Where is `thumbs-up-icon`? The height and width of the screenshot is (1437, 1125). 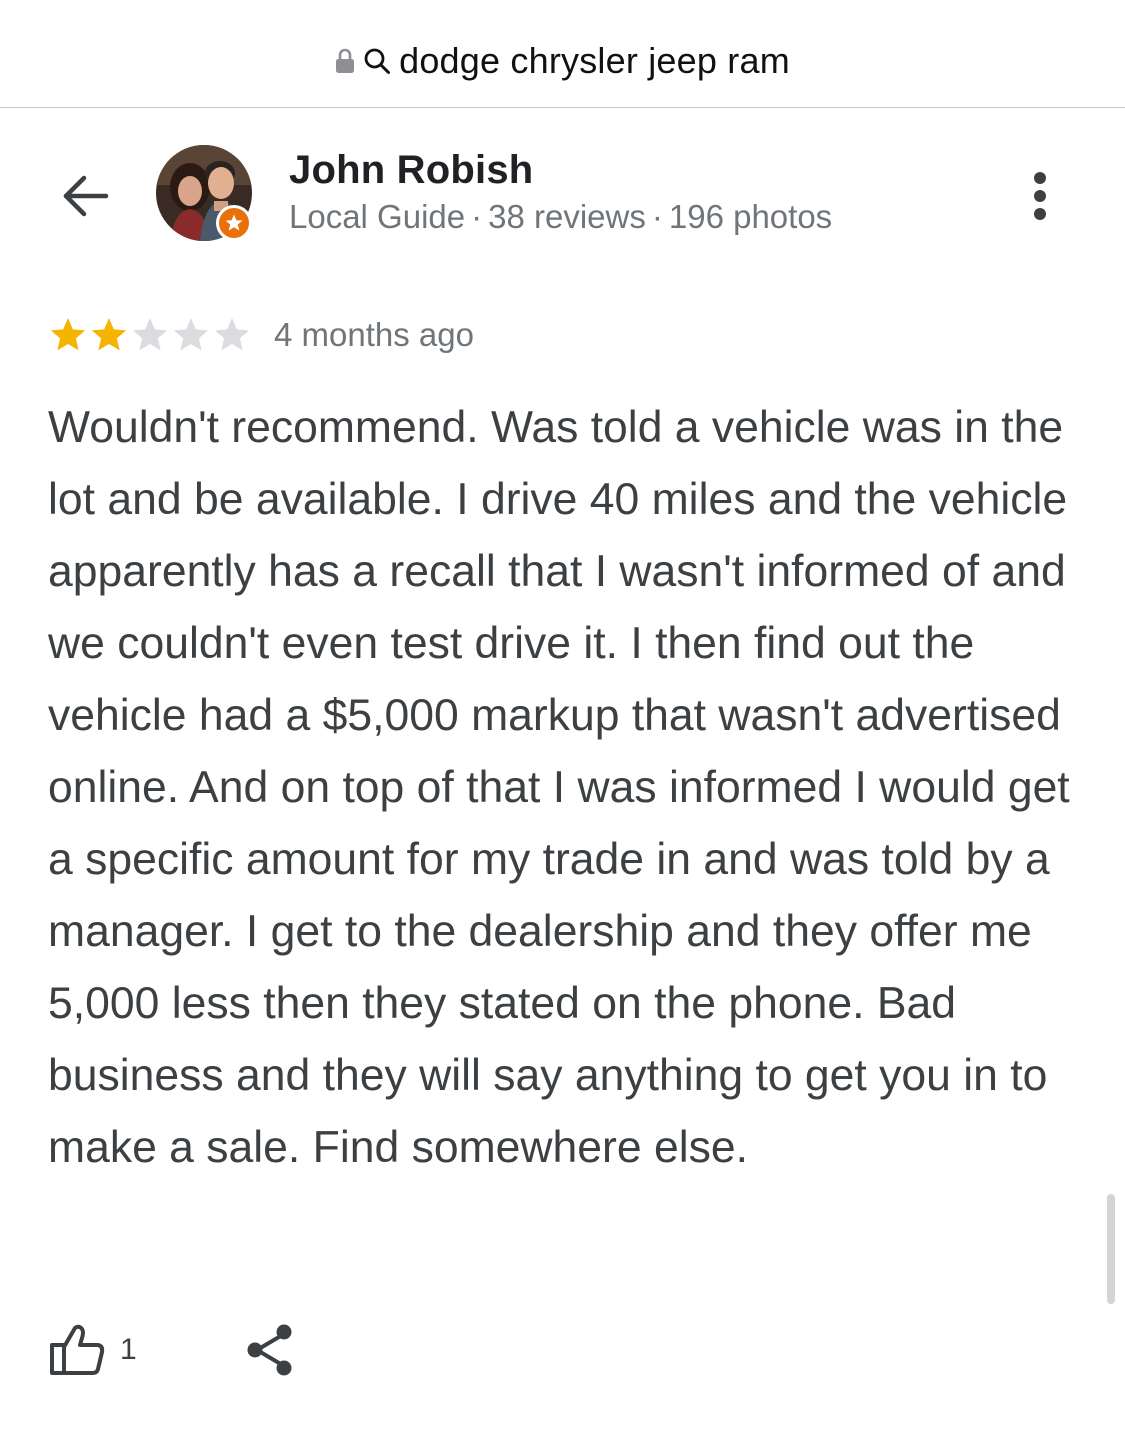 thumbs-up-icon is located at coordinates (77, 1349).